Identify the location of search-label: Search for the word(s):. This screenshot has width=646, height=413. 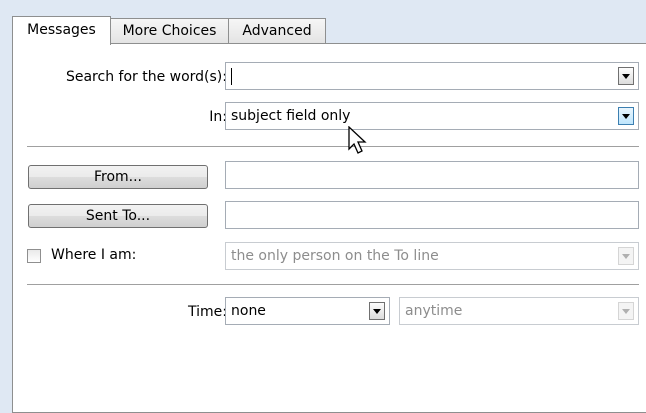
(146, 77).